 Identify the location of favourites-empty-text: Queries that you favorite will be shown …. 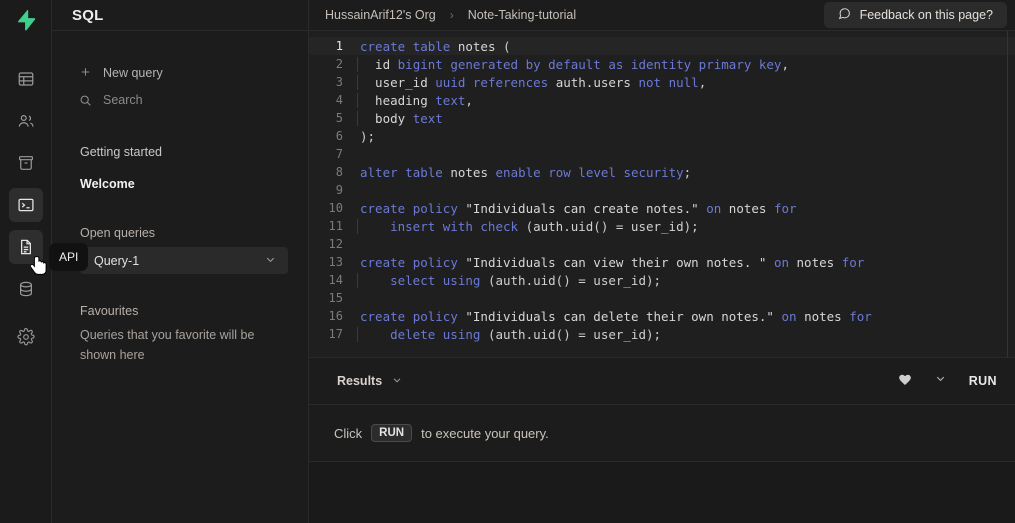
(167, 345).